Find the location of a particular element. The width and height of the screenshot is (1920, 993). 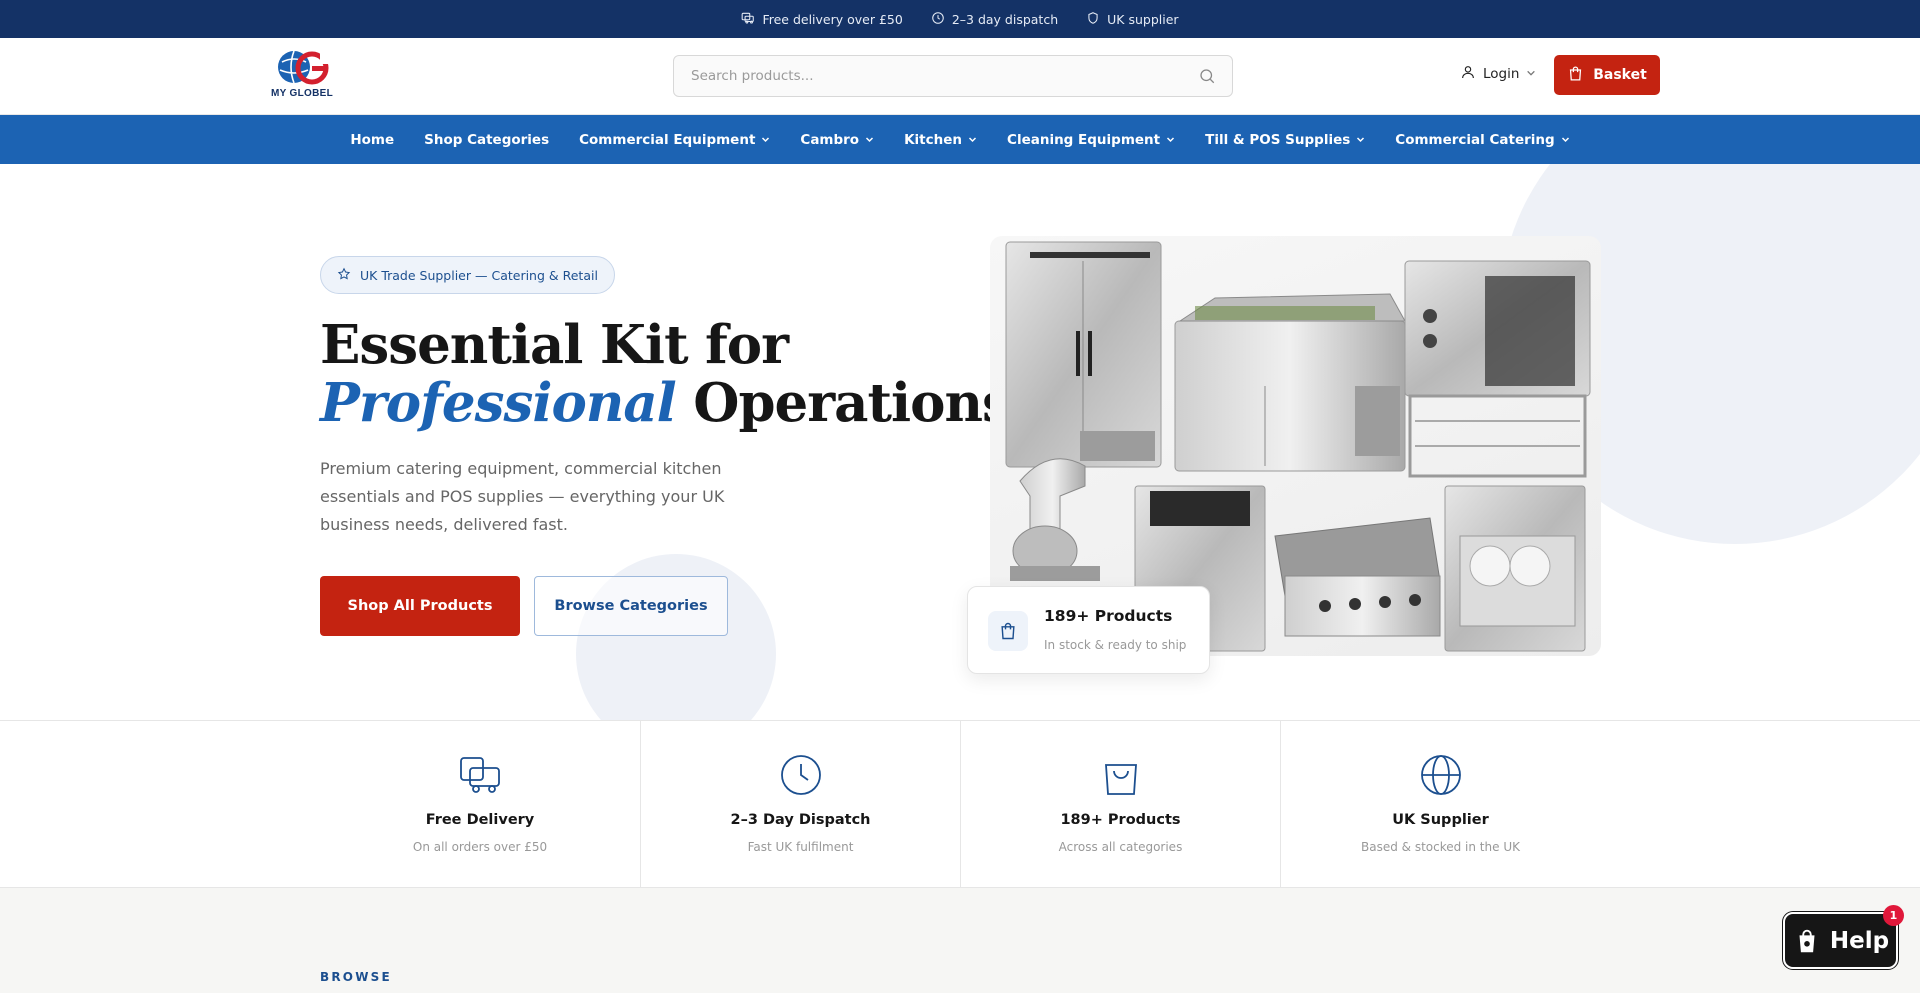

feature-products: 189+ Products Across all categories is located at coordinates (1120, 804).